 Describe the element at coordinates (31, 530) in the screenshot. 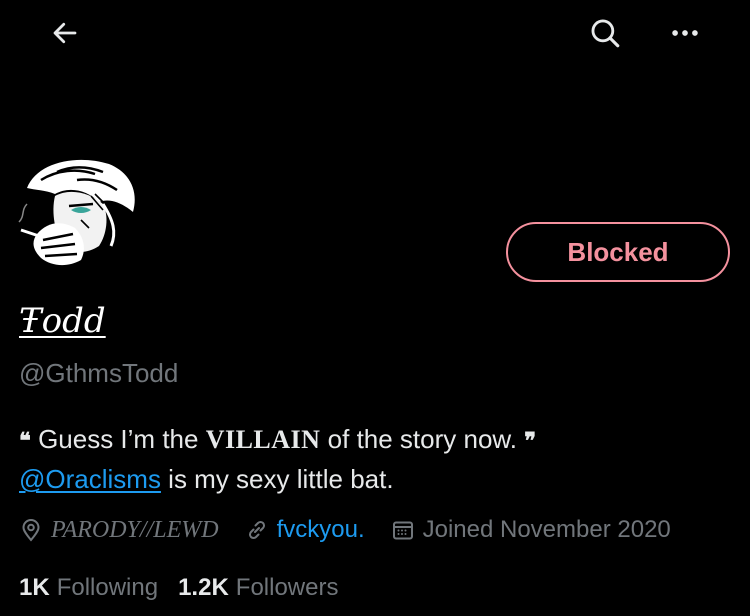

I see `location-pin-icon` at that location.